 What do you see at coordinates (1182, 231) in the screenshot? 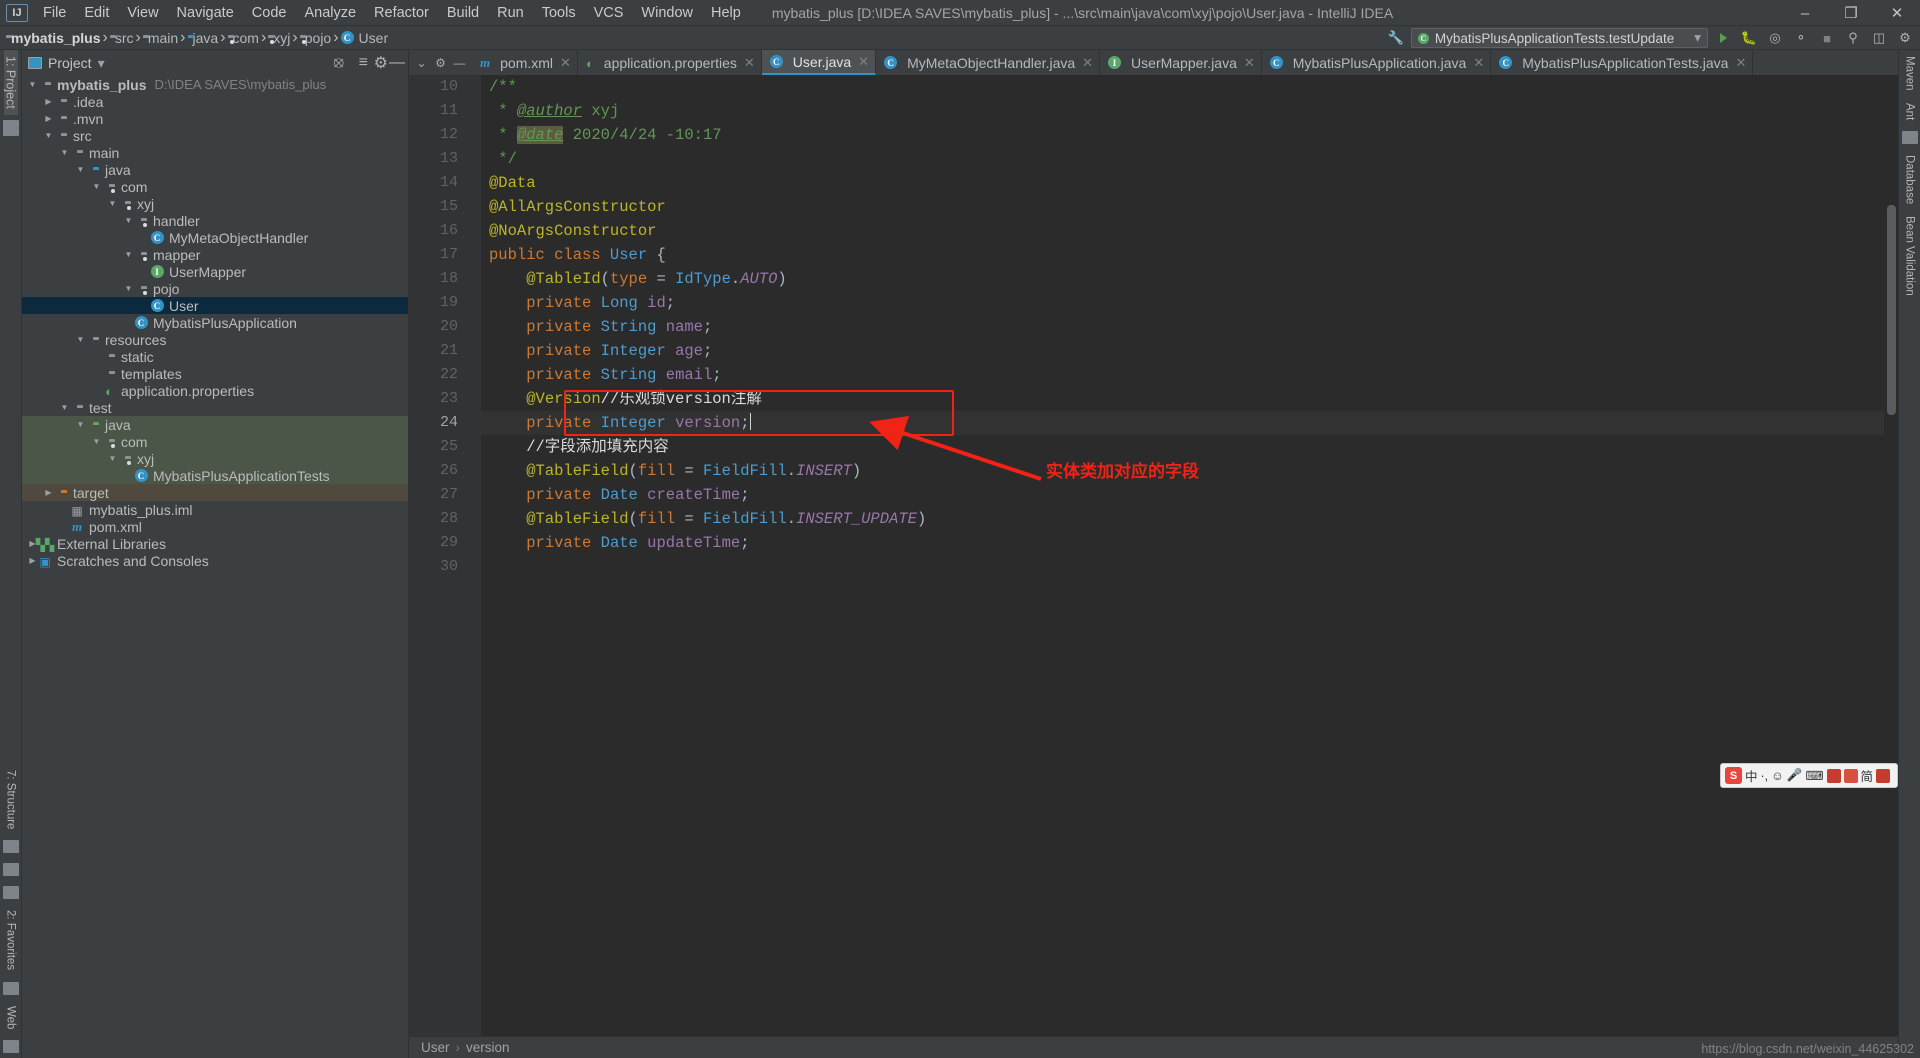
I see `code-line: @NoArgsConstructor` at bounding box center [1182, 231].